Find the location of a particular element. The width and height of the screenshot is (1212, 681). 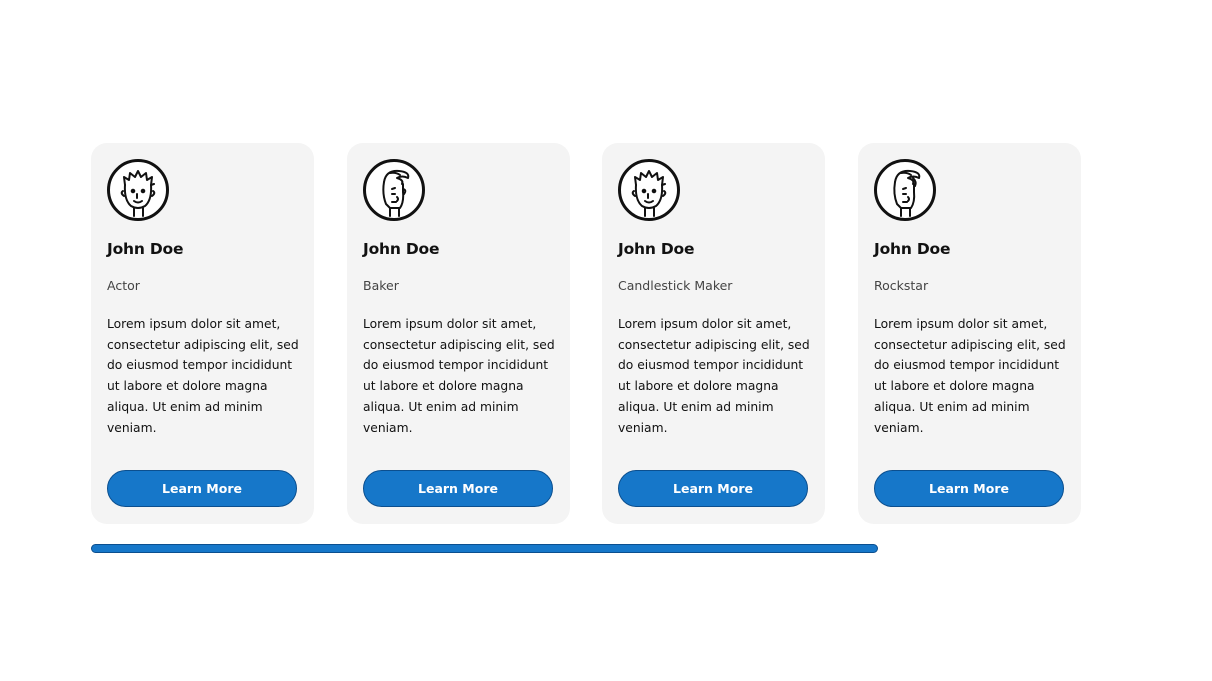

horizontal-scrollbar is located at coordinates (484, 549).